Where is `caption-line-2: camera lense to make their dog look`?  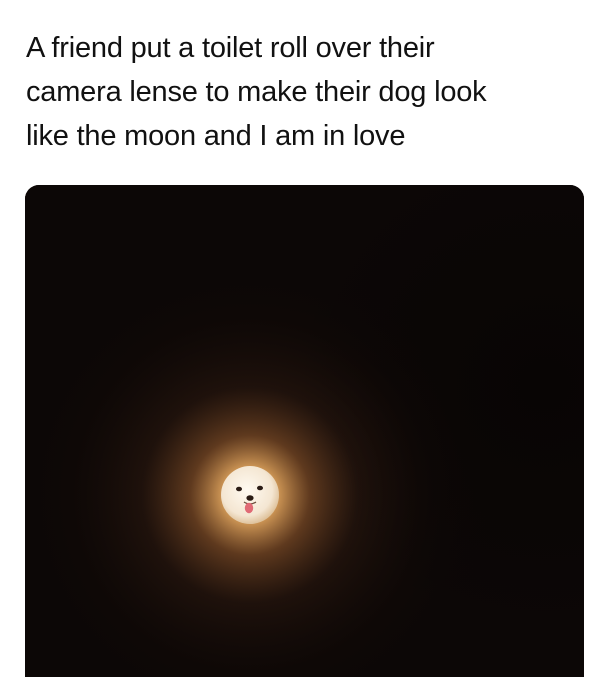 caption-line-2: camera lense to make their dog look is located at coordinates (256, 92).